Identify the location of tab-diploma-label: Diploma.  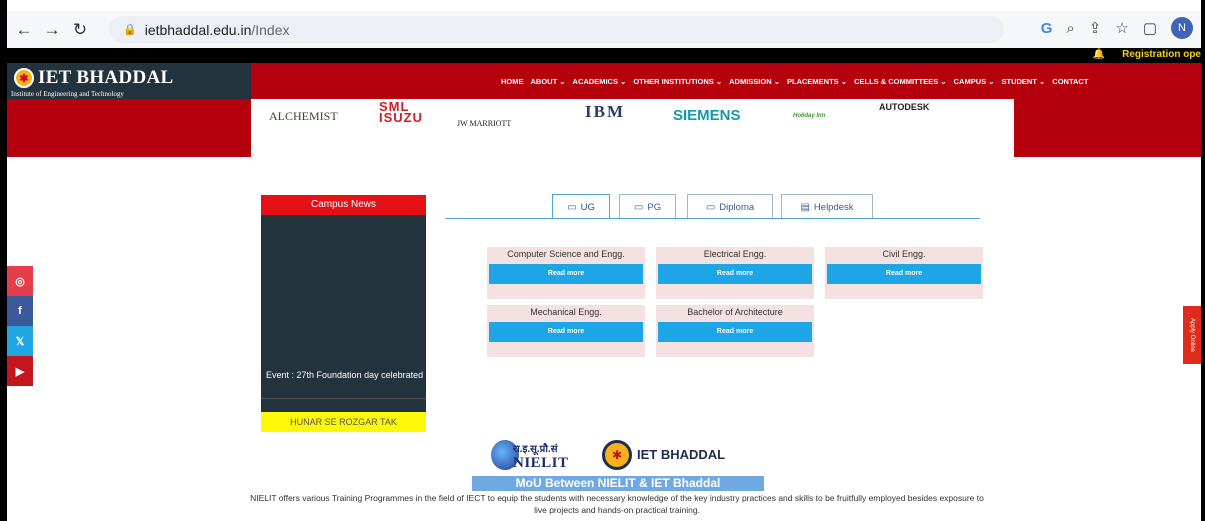
(737, 207).